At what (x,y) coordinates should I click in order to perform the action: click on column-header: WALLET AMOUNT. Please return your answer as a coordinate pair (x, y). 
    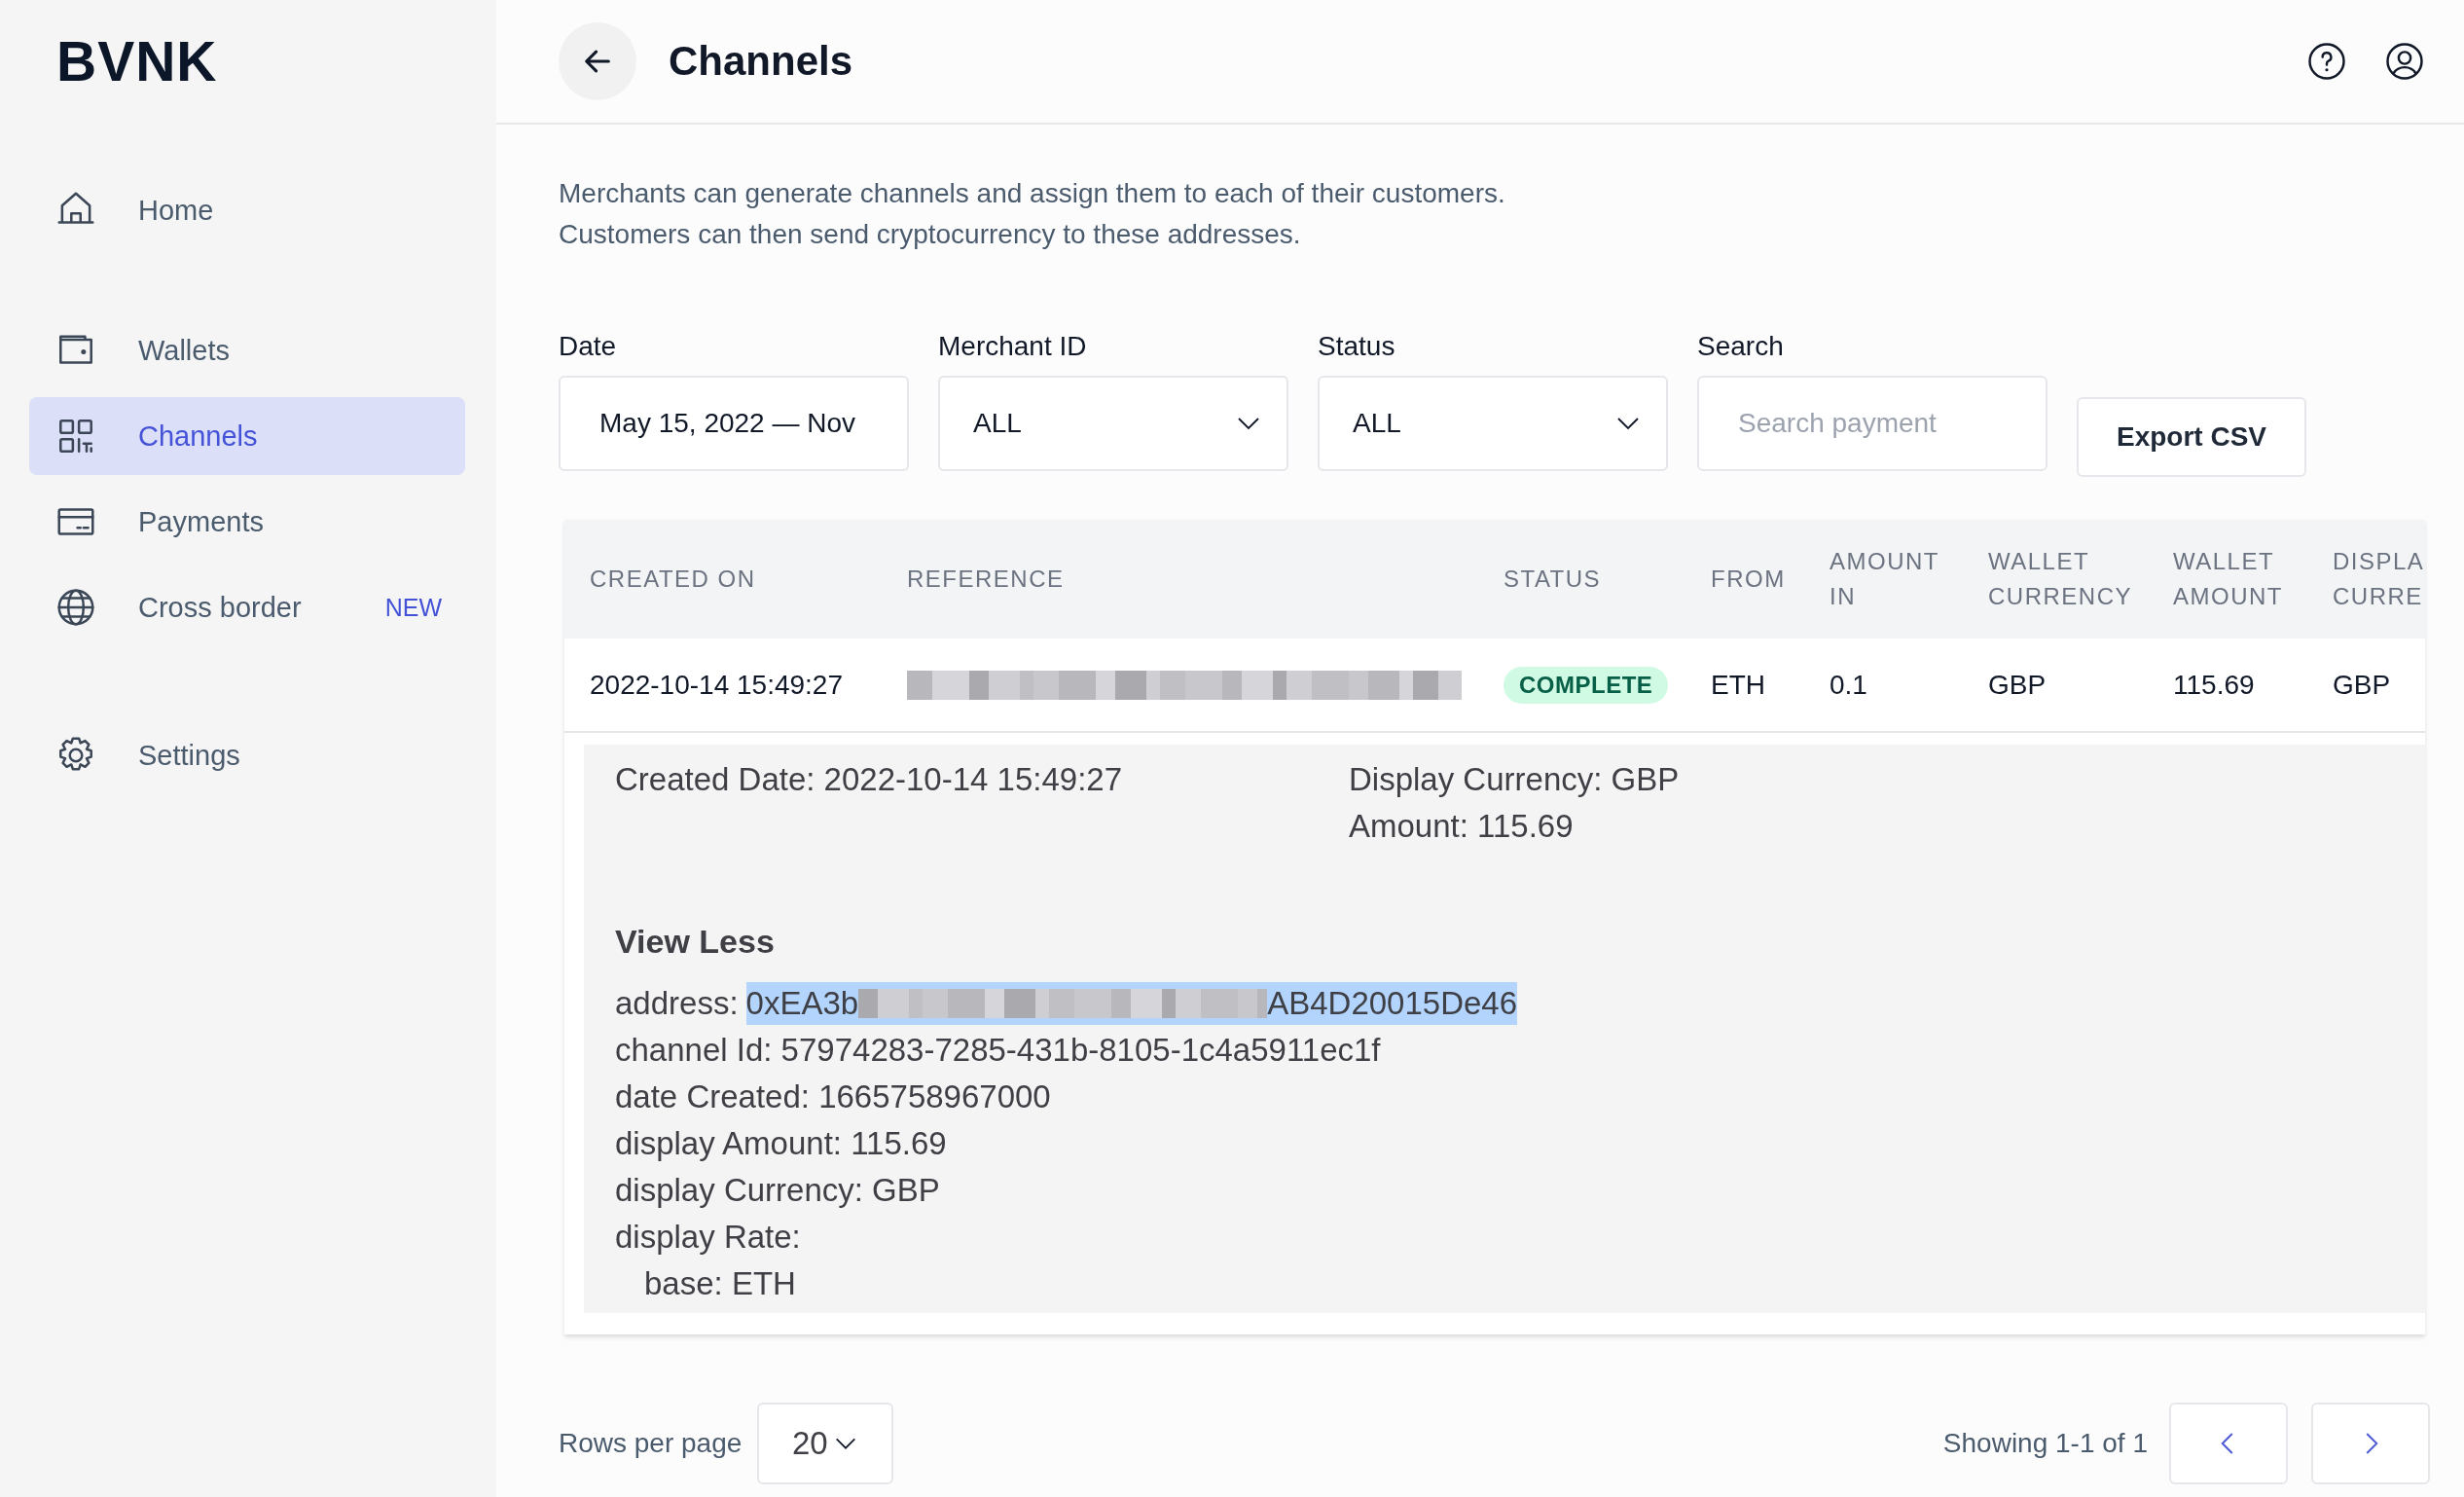
    Looking at the image, I should click on (2228, 579).